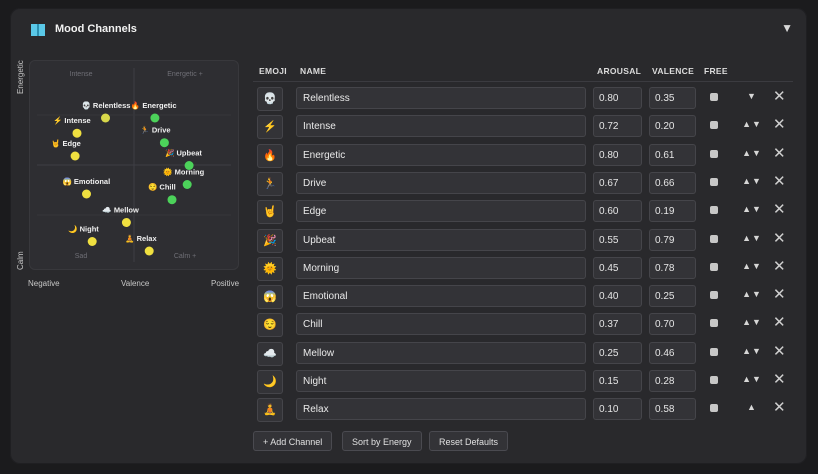  I want to click on valence-input: 0.70, so click(672, 324).